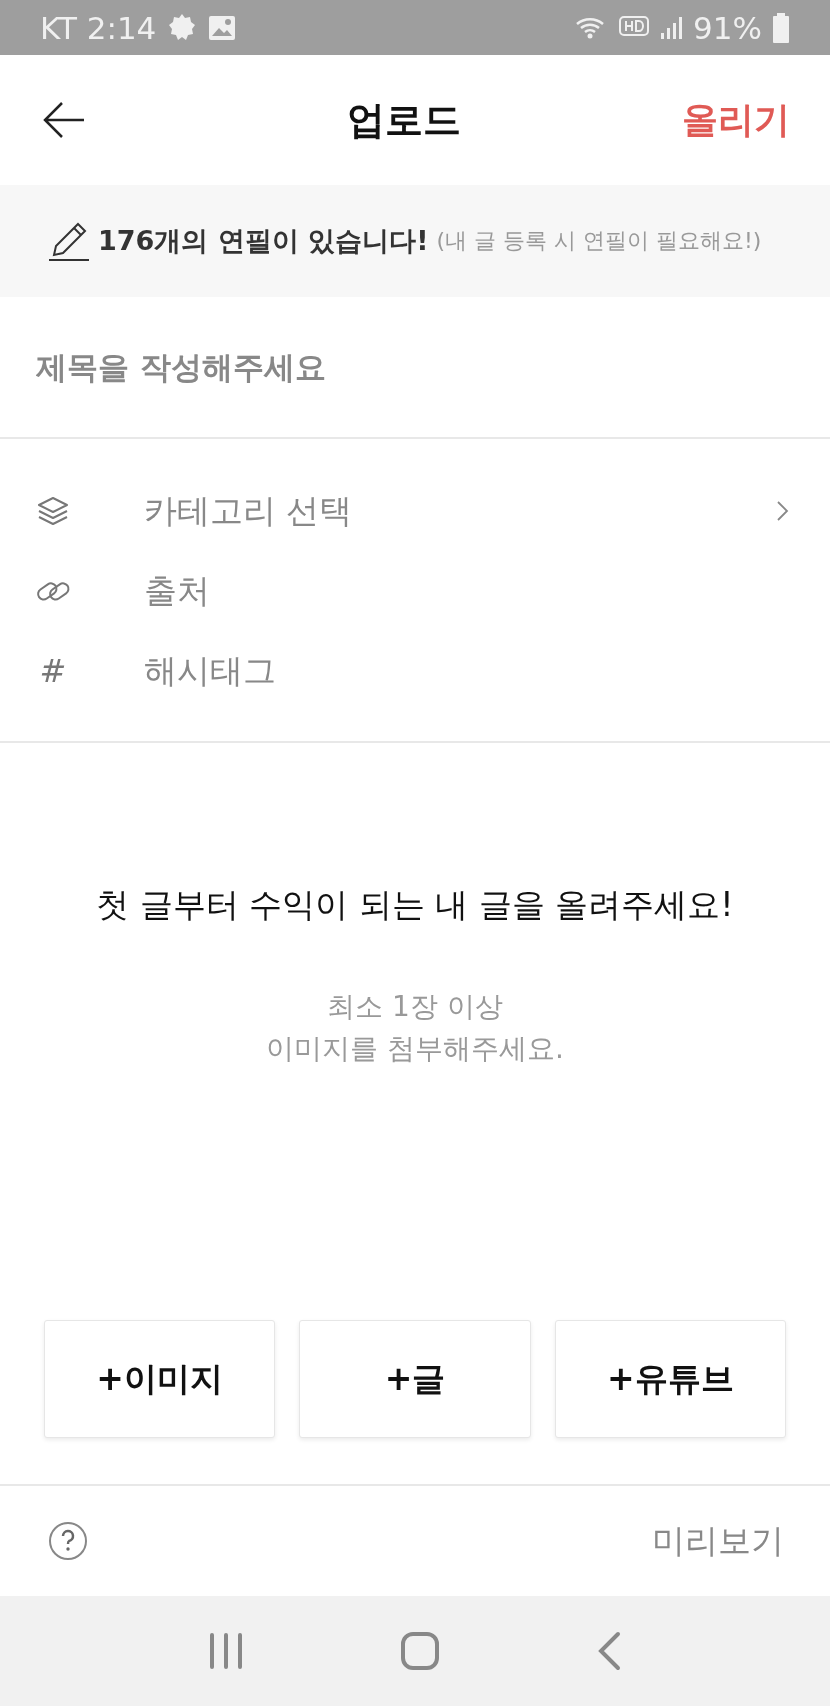  I want to click on add-content-button: +이미지, so click(160, 1379).